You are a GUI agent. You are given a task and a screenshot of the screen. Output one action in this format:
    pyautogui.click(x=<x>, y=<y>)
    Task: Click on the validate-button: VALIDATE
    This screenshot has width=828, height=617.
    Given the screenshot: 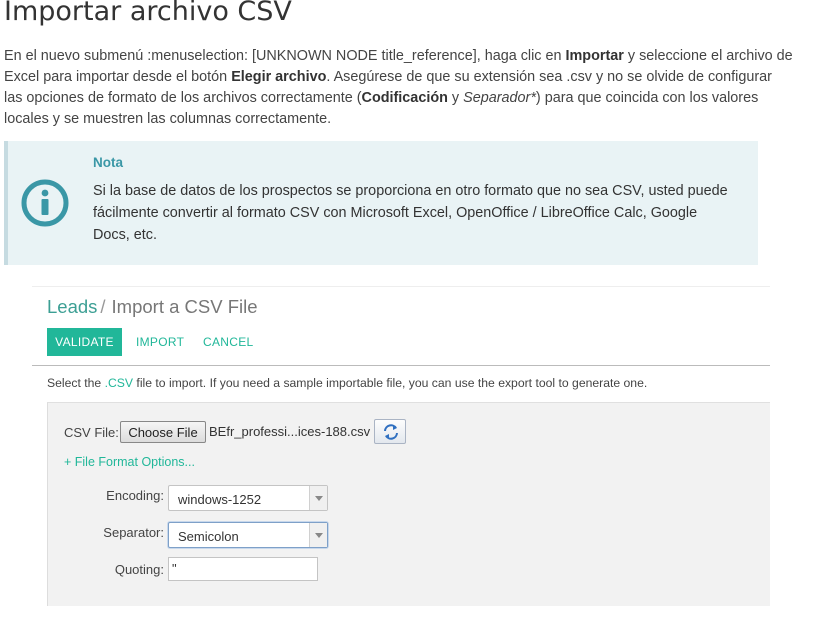 What is the action you would take?
    pyautogui.click(x=84, y=342)
    